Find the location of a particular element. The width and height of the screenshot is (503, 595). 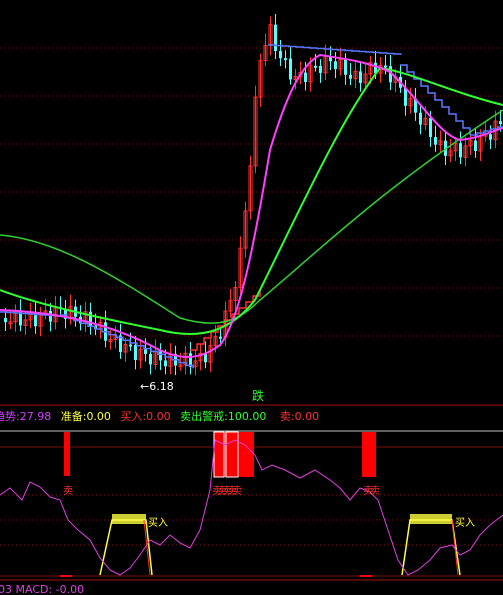

trend-label: 趋势: is located at coordinates (10, 416).